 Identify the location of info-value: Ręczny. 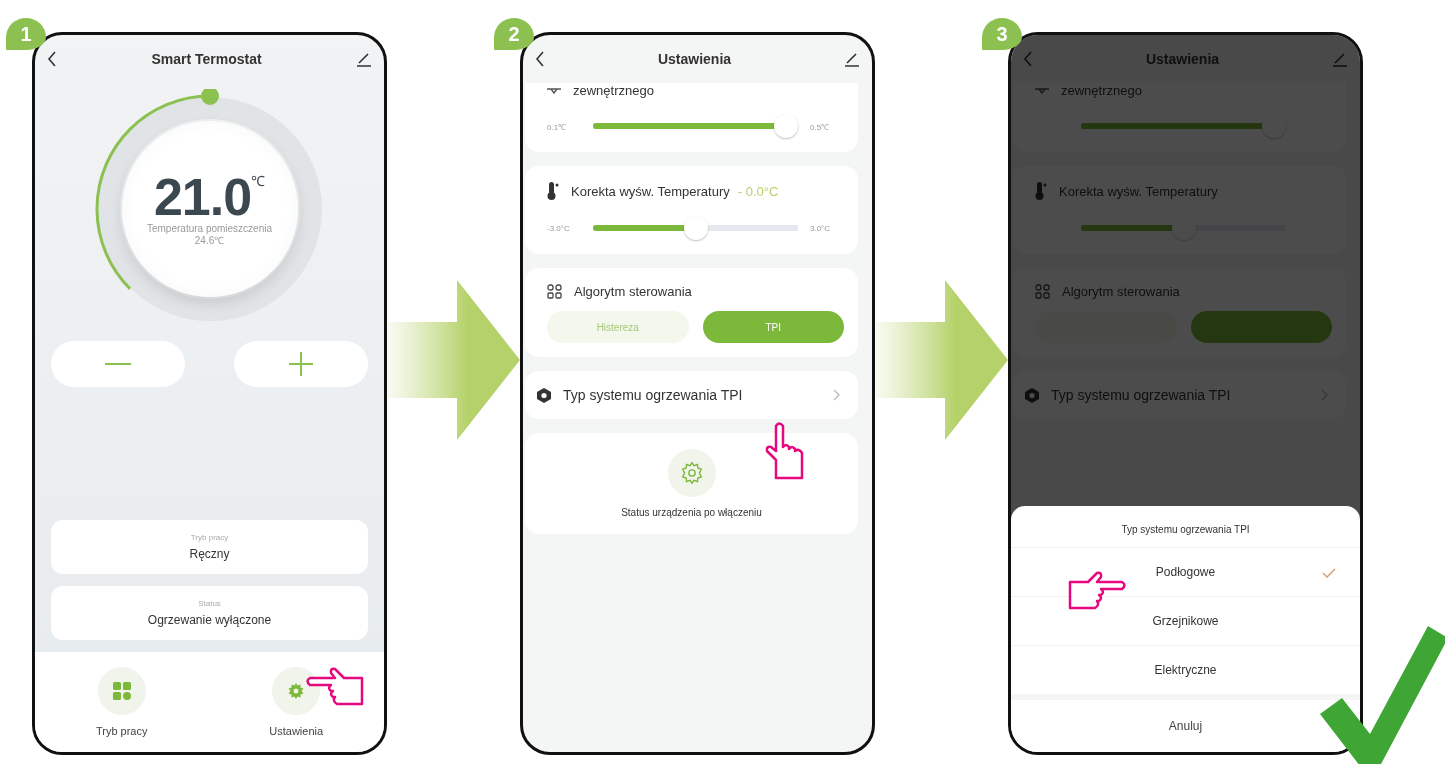
(209, 554).